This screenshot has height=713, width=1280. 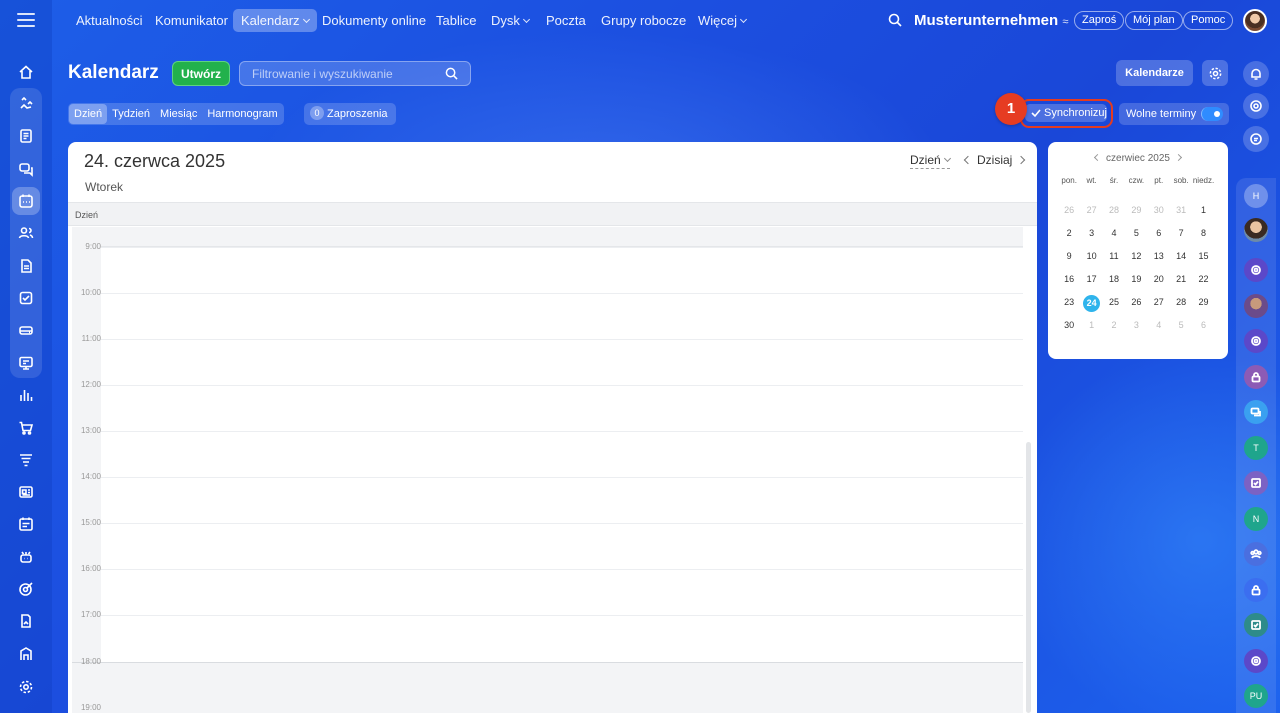 I want to click on analytics-icon, so click(x=26, y=395).